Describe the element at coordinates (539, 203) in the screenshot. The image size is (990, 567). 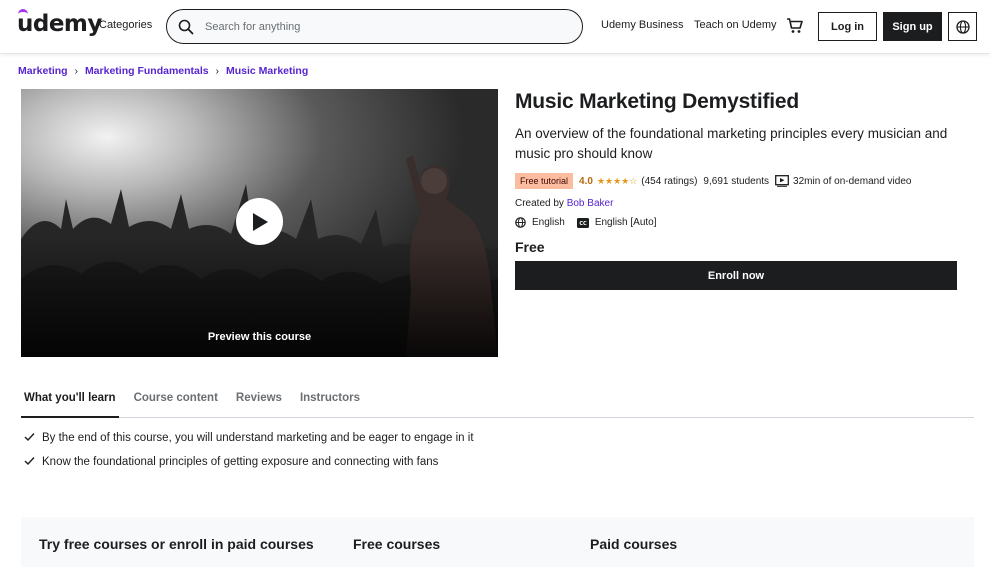
I see `created-by-label: Created by` at that location.